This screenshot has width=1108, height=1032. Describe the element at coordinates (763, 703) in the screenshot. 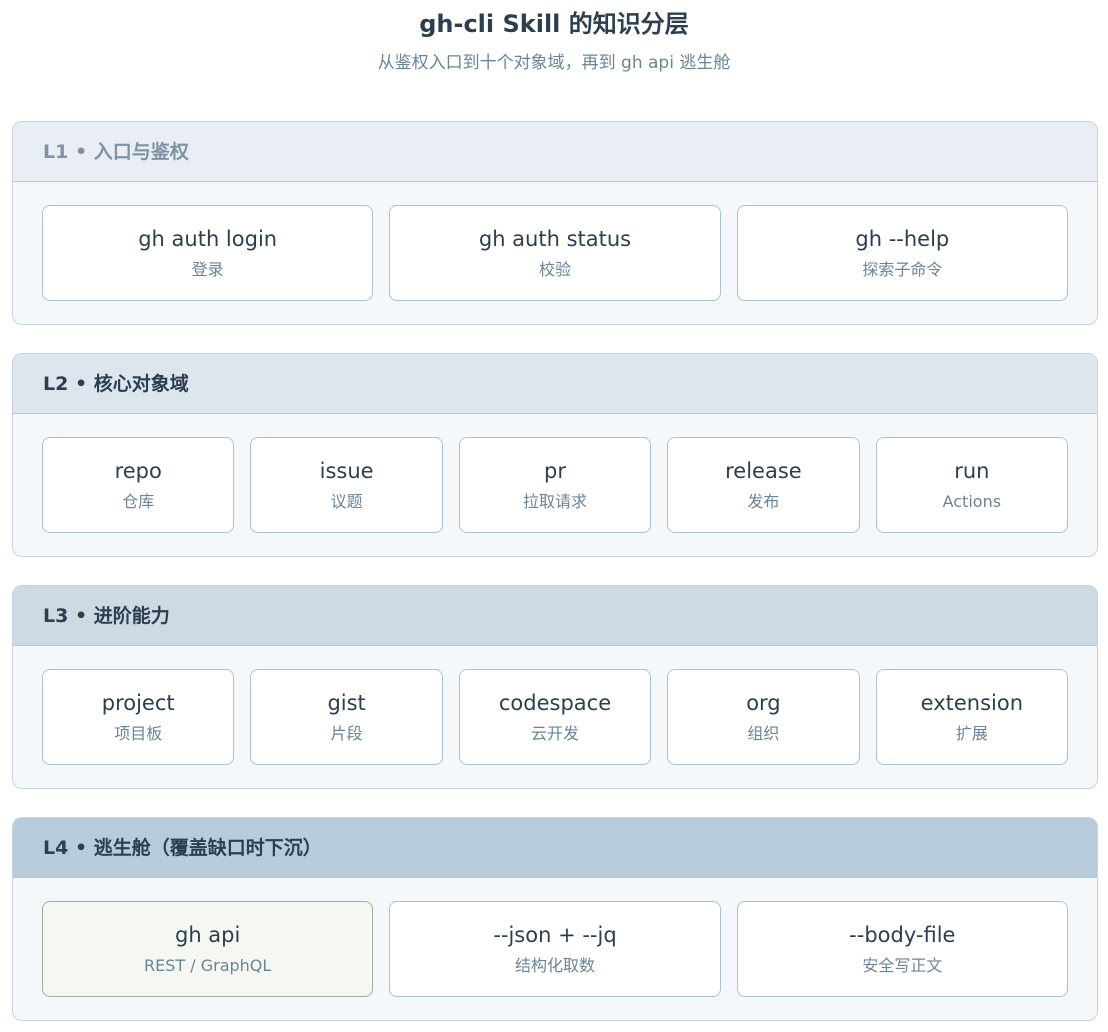

I see `command-name: org` at that location.